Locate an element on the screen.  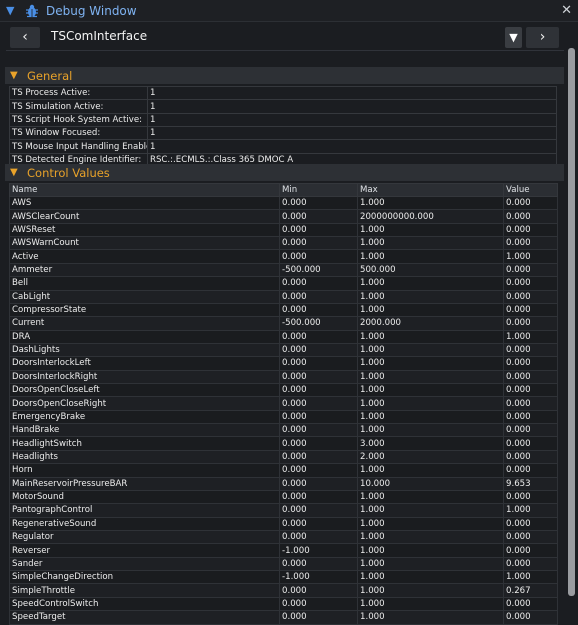
control-name: DoorsInterlockRight is located at coordinates (144, 377).